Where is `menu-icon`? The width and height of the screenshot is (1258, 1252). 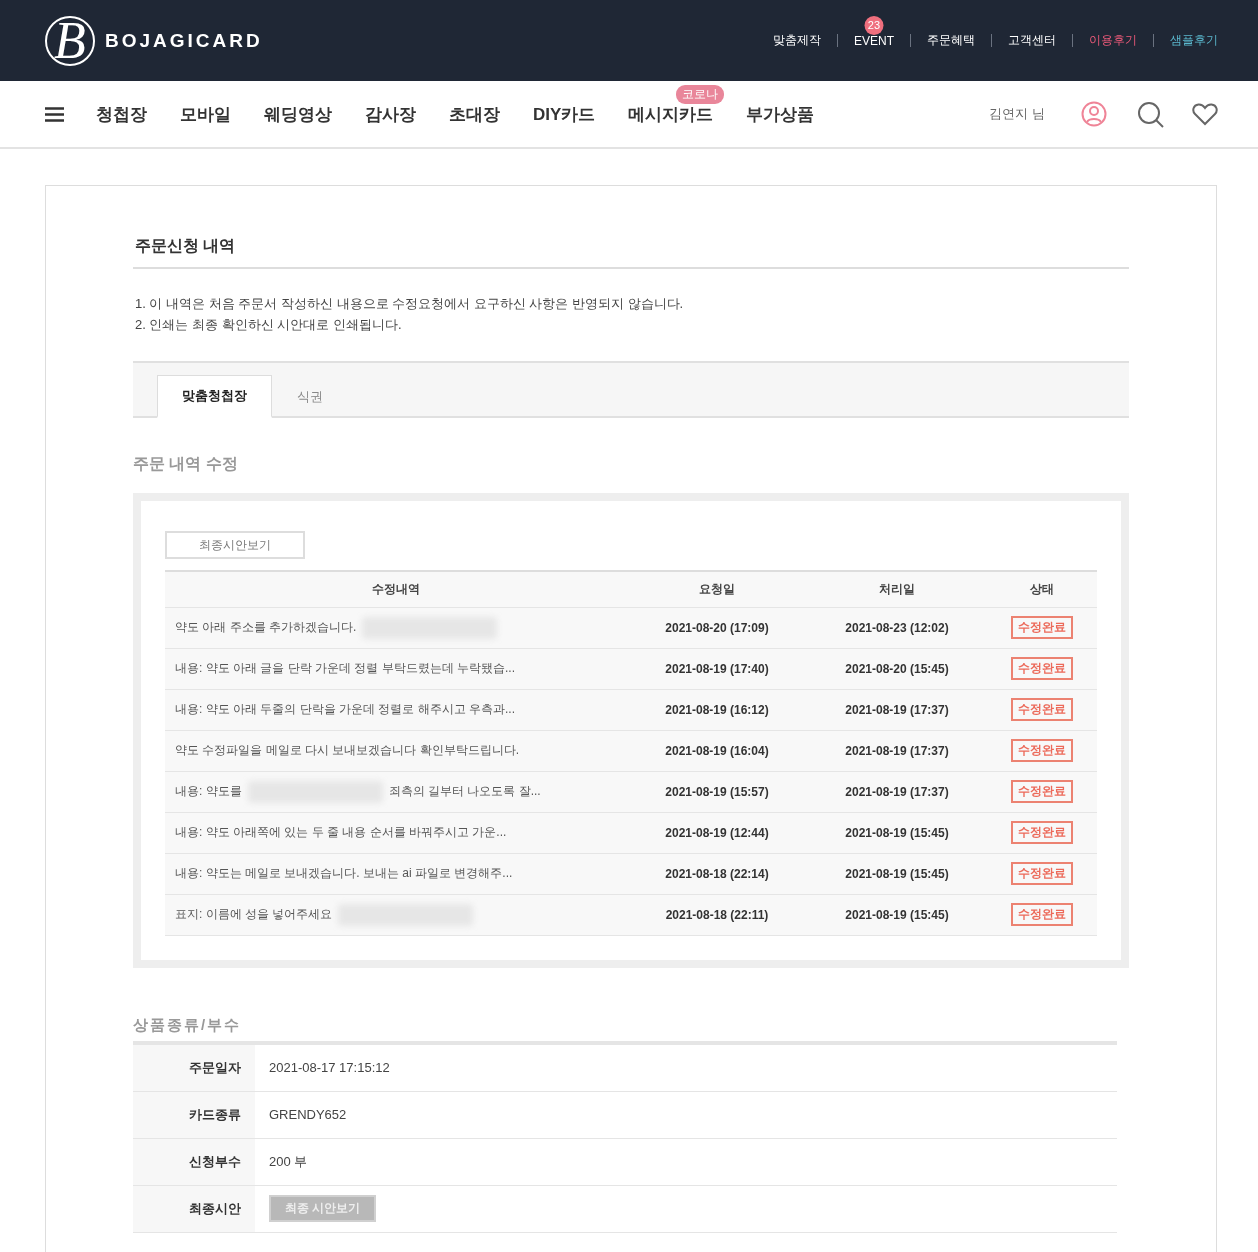
menu-icon is located at coordinates (54, 114).